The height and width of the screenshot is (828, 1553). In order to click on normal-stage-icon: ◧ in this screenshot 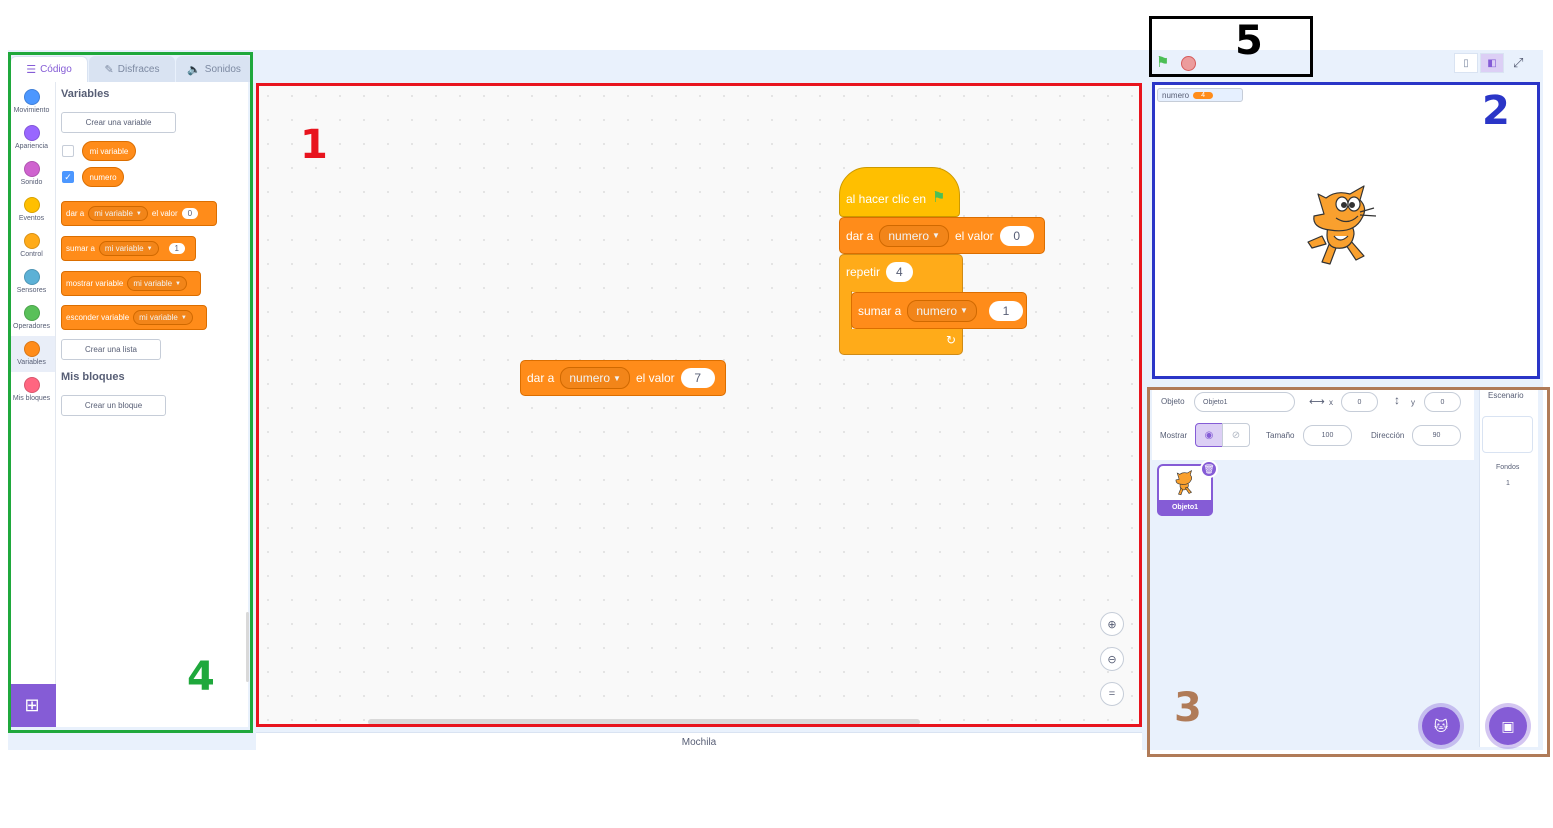, I will do `click(1492, 63)`.